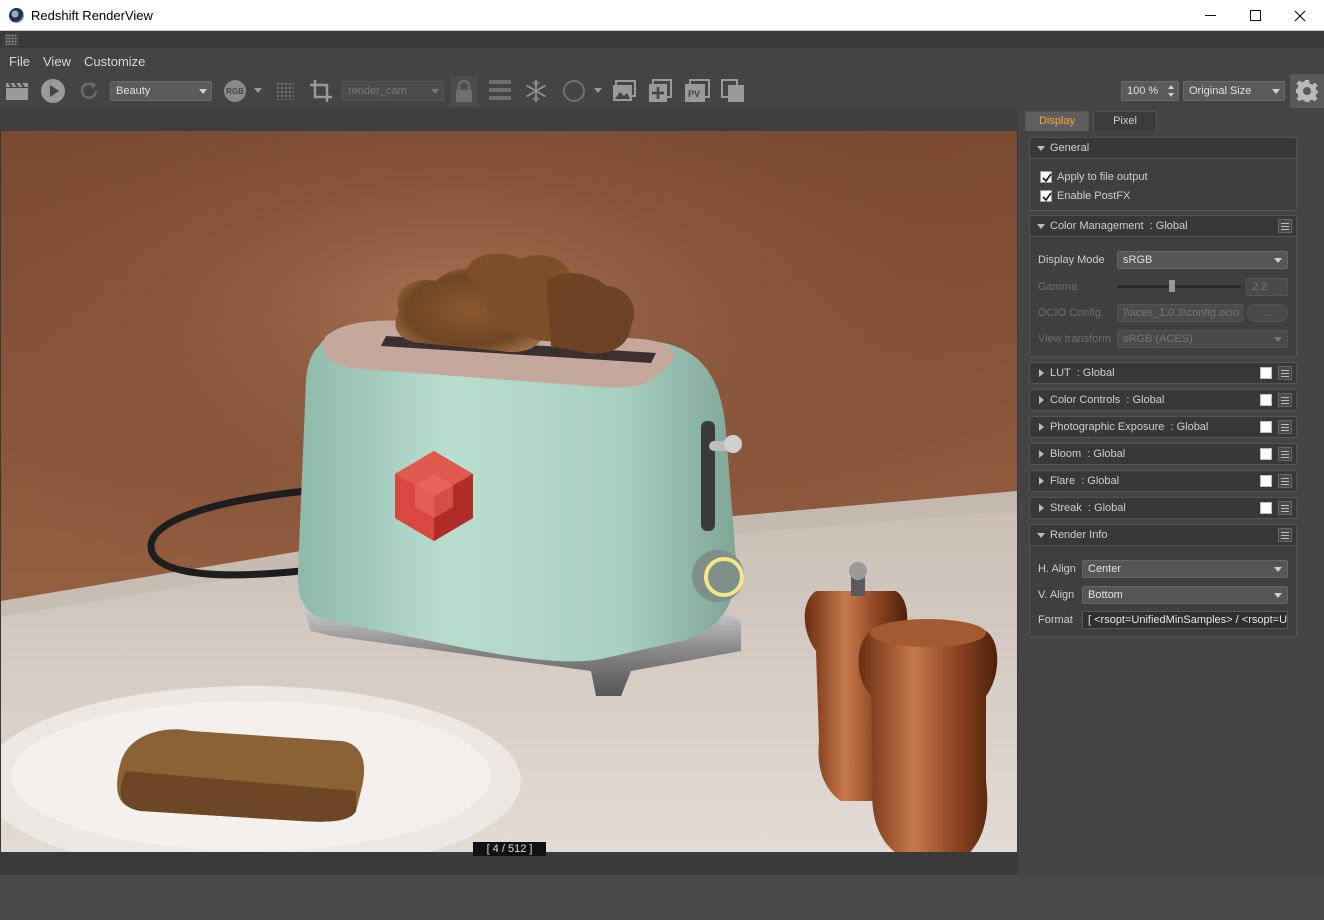  What do you see at coordinates (1202, 339) in the screenshot?
I see `view-transform-dropdown: sRGB (ACES)` at bounding box center [1202, 339].